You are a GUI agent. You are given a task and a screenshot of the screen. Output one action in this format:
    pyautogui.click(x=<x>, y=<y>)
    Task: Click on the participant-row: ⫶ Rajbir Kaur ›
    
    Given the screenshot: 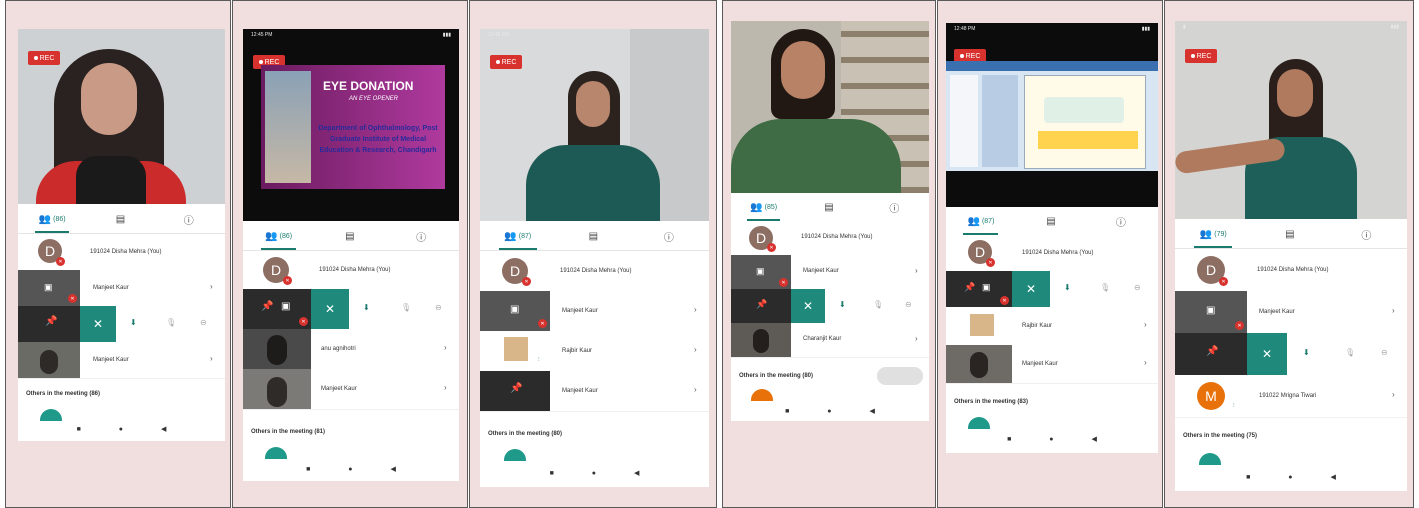 What is the action you would take?
    pyautogui.click(x=594, y=351)
    